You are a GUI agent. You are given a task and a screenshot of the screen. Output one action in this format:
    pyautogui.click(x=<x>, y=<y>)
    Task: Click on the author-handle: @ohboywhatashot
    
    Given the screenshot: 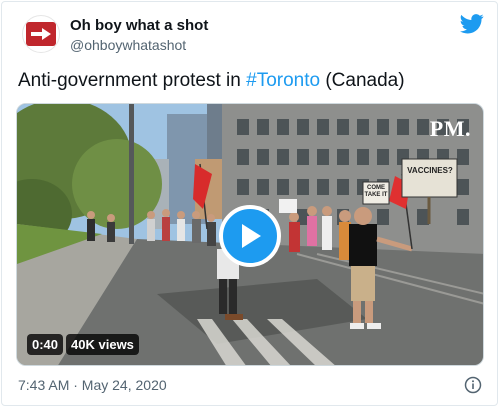 What is the action you would take?
    pyautogui.click(x=128, y=45)
    